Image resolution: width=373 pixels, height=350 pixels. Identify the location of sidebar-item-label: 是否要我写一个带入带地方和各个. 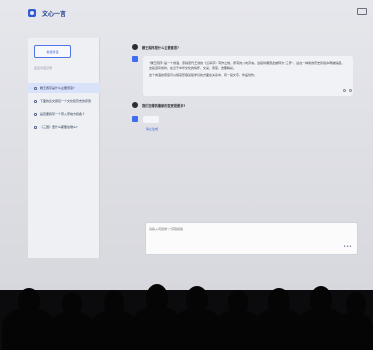
(63, 114).